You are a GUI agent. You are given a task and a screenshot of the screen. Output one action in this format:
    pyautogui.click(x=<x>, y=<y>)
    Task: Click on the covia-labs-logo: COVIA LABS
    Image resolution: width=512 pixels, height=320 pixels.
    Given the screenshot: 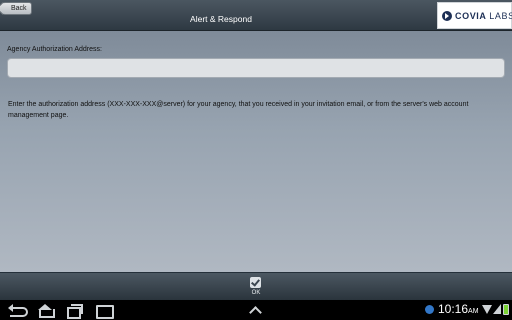 What is the action you would take?
    pyautogui.click(x=474, y=15)
    